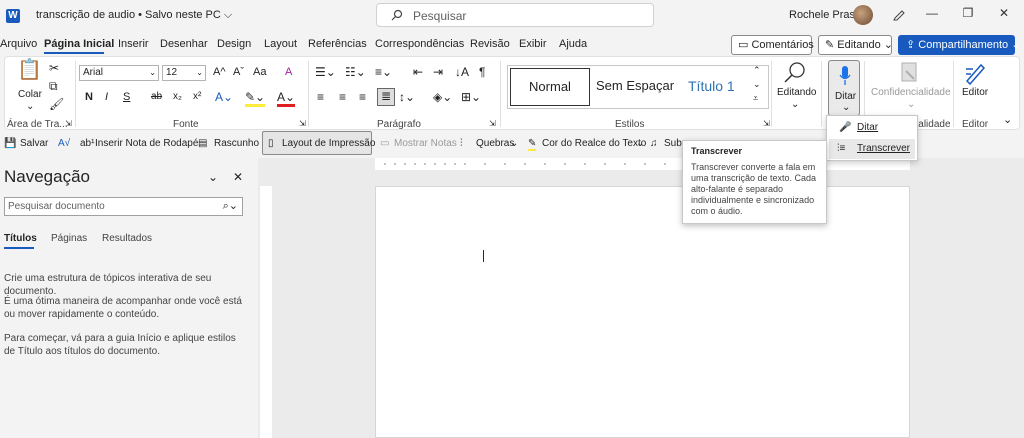 This screenshot has width=1024, height=438. What do you see at coordinates (230, 206) in the screenshot?
I see `search-icon: ⌕⌄` at bounding box center [230, 206].